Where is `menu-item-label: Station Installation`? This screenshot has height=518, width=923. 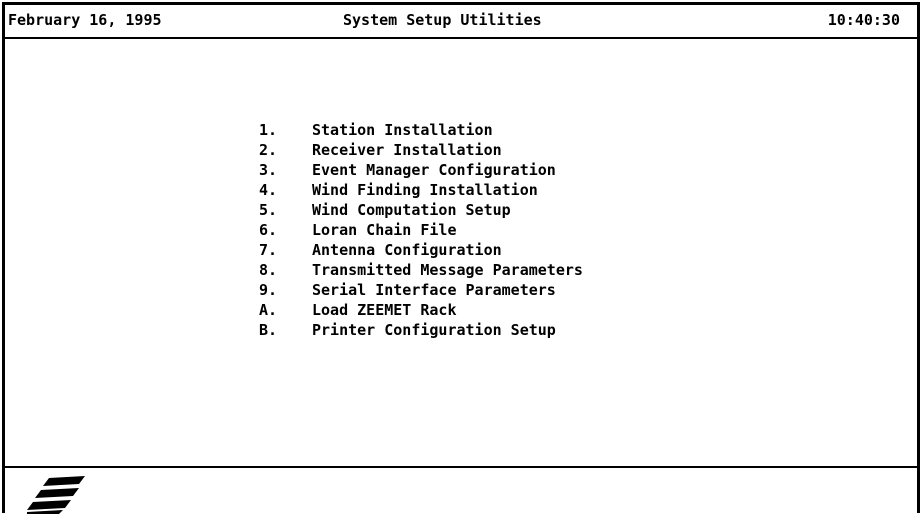
menu-item-label: Station Installation is located at coordinates (402, 130).